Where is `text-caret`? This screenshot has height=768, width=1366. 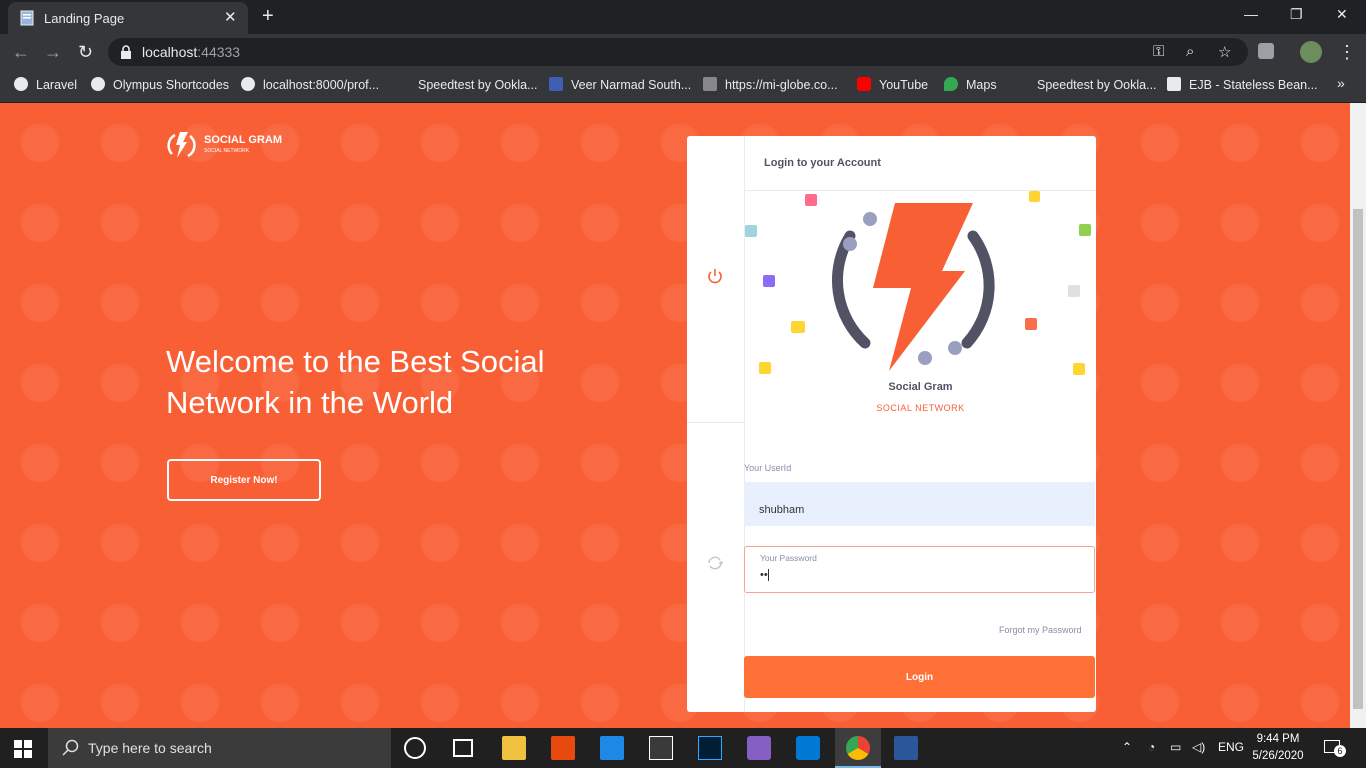 text-caret is located at coordinates (768, 575).